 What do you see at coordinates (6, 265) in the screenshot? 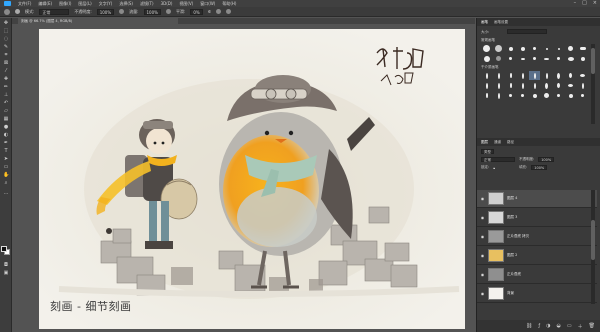
I see `quick-mask-icon: ◘` at bounding box center [6, 265].